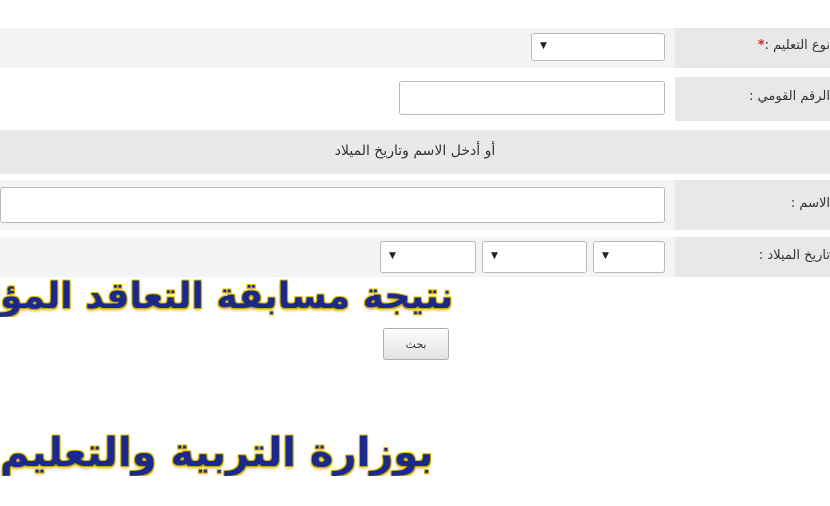 Image resolution: width=830 pixels, height=506 pixels. I want to click on birth-date-label: تاريخ الميلاد :, so click(794, 255).